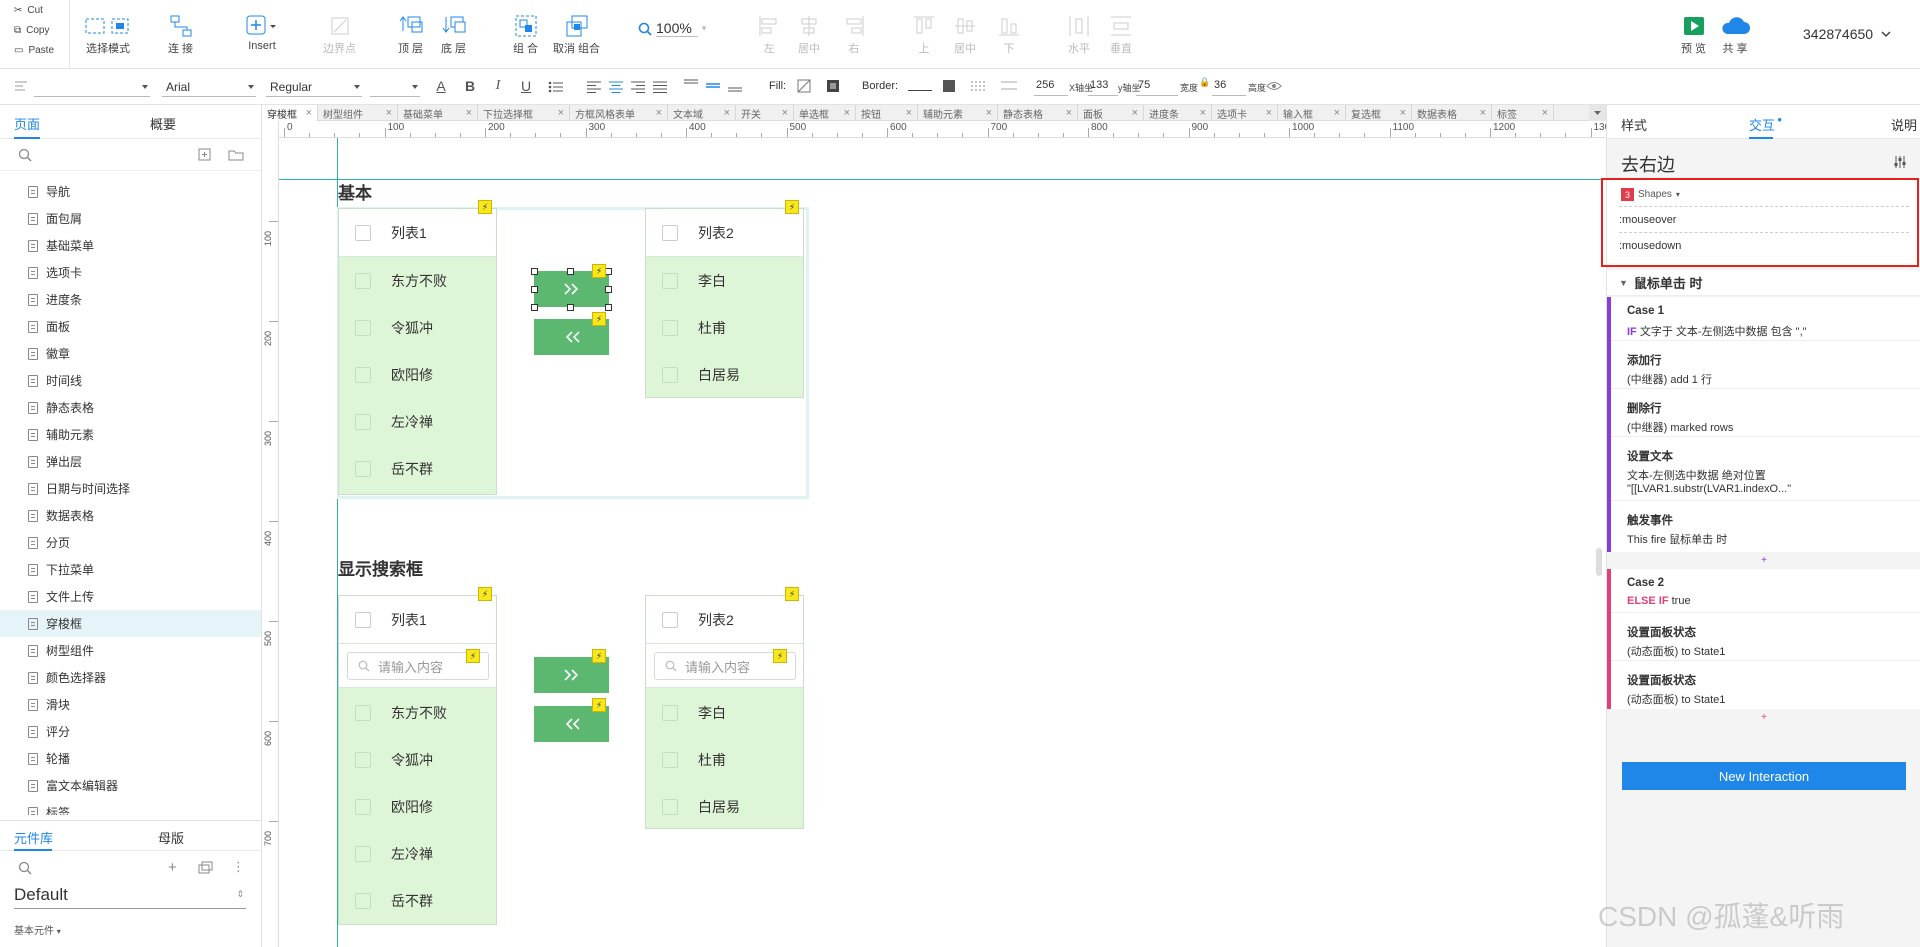 The image size is (1920, 947). What do you see at coordinates (1274, 86) in the screenshot?
I see `visibility-eye-icon` at bounding box center [1274, 86].